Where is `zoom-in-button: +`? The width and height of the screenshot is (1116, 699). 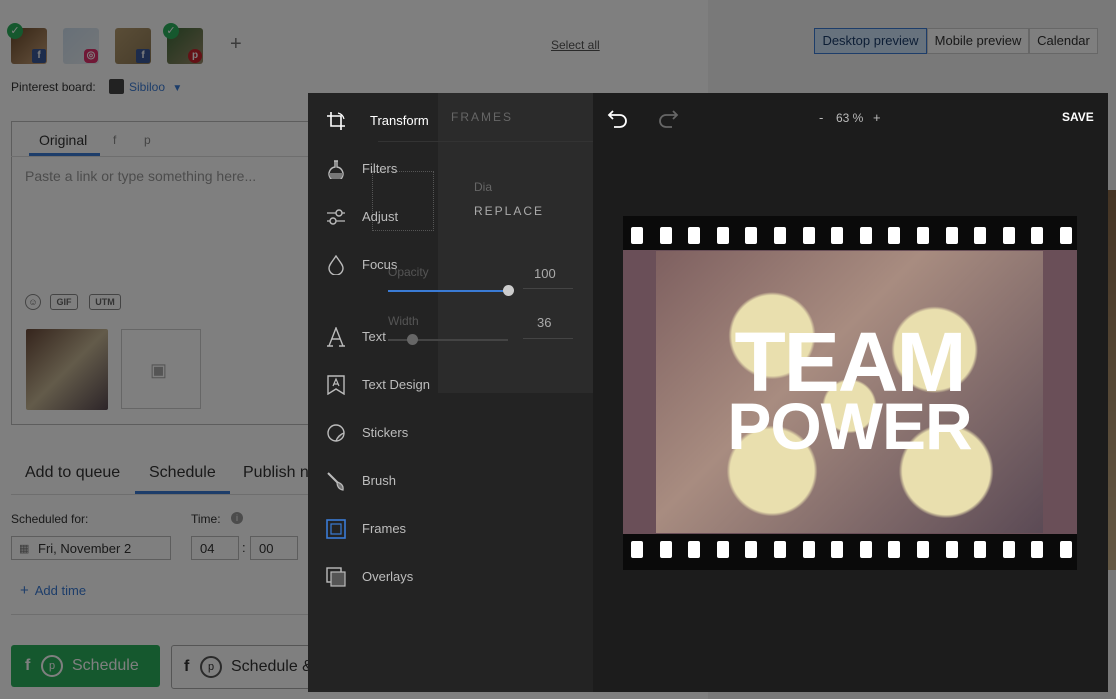 zoom-in-button: + is located at coordinates (877, 117).